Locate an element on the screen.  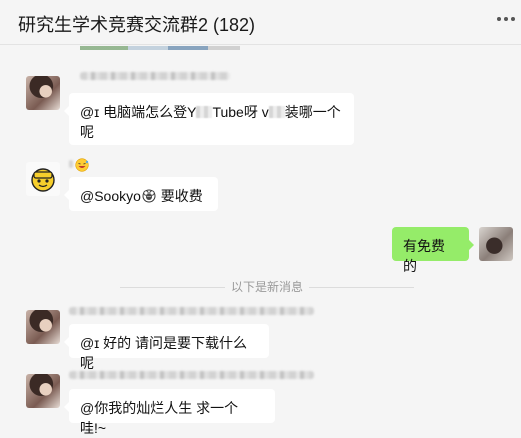
yellow-emoji-avatar-icon is located at coordinates (43, 180).